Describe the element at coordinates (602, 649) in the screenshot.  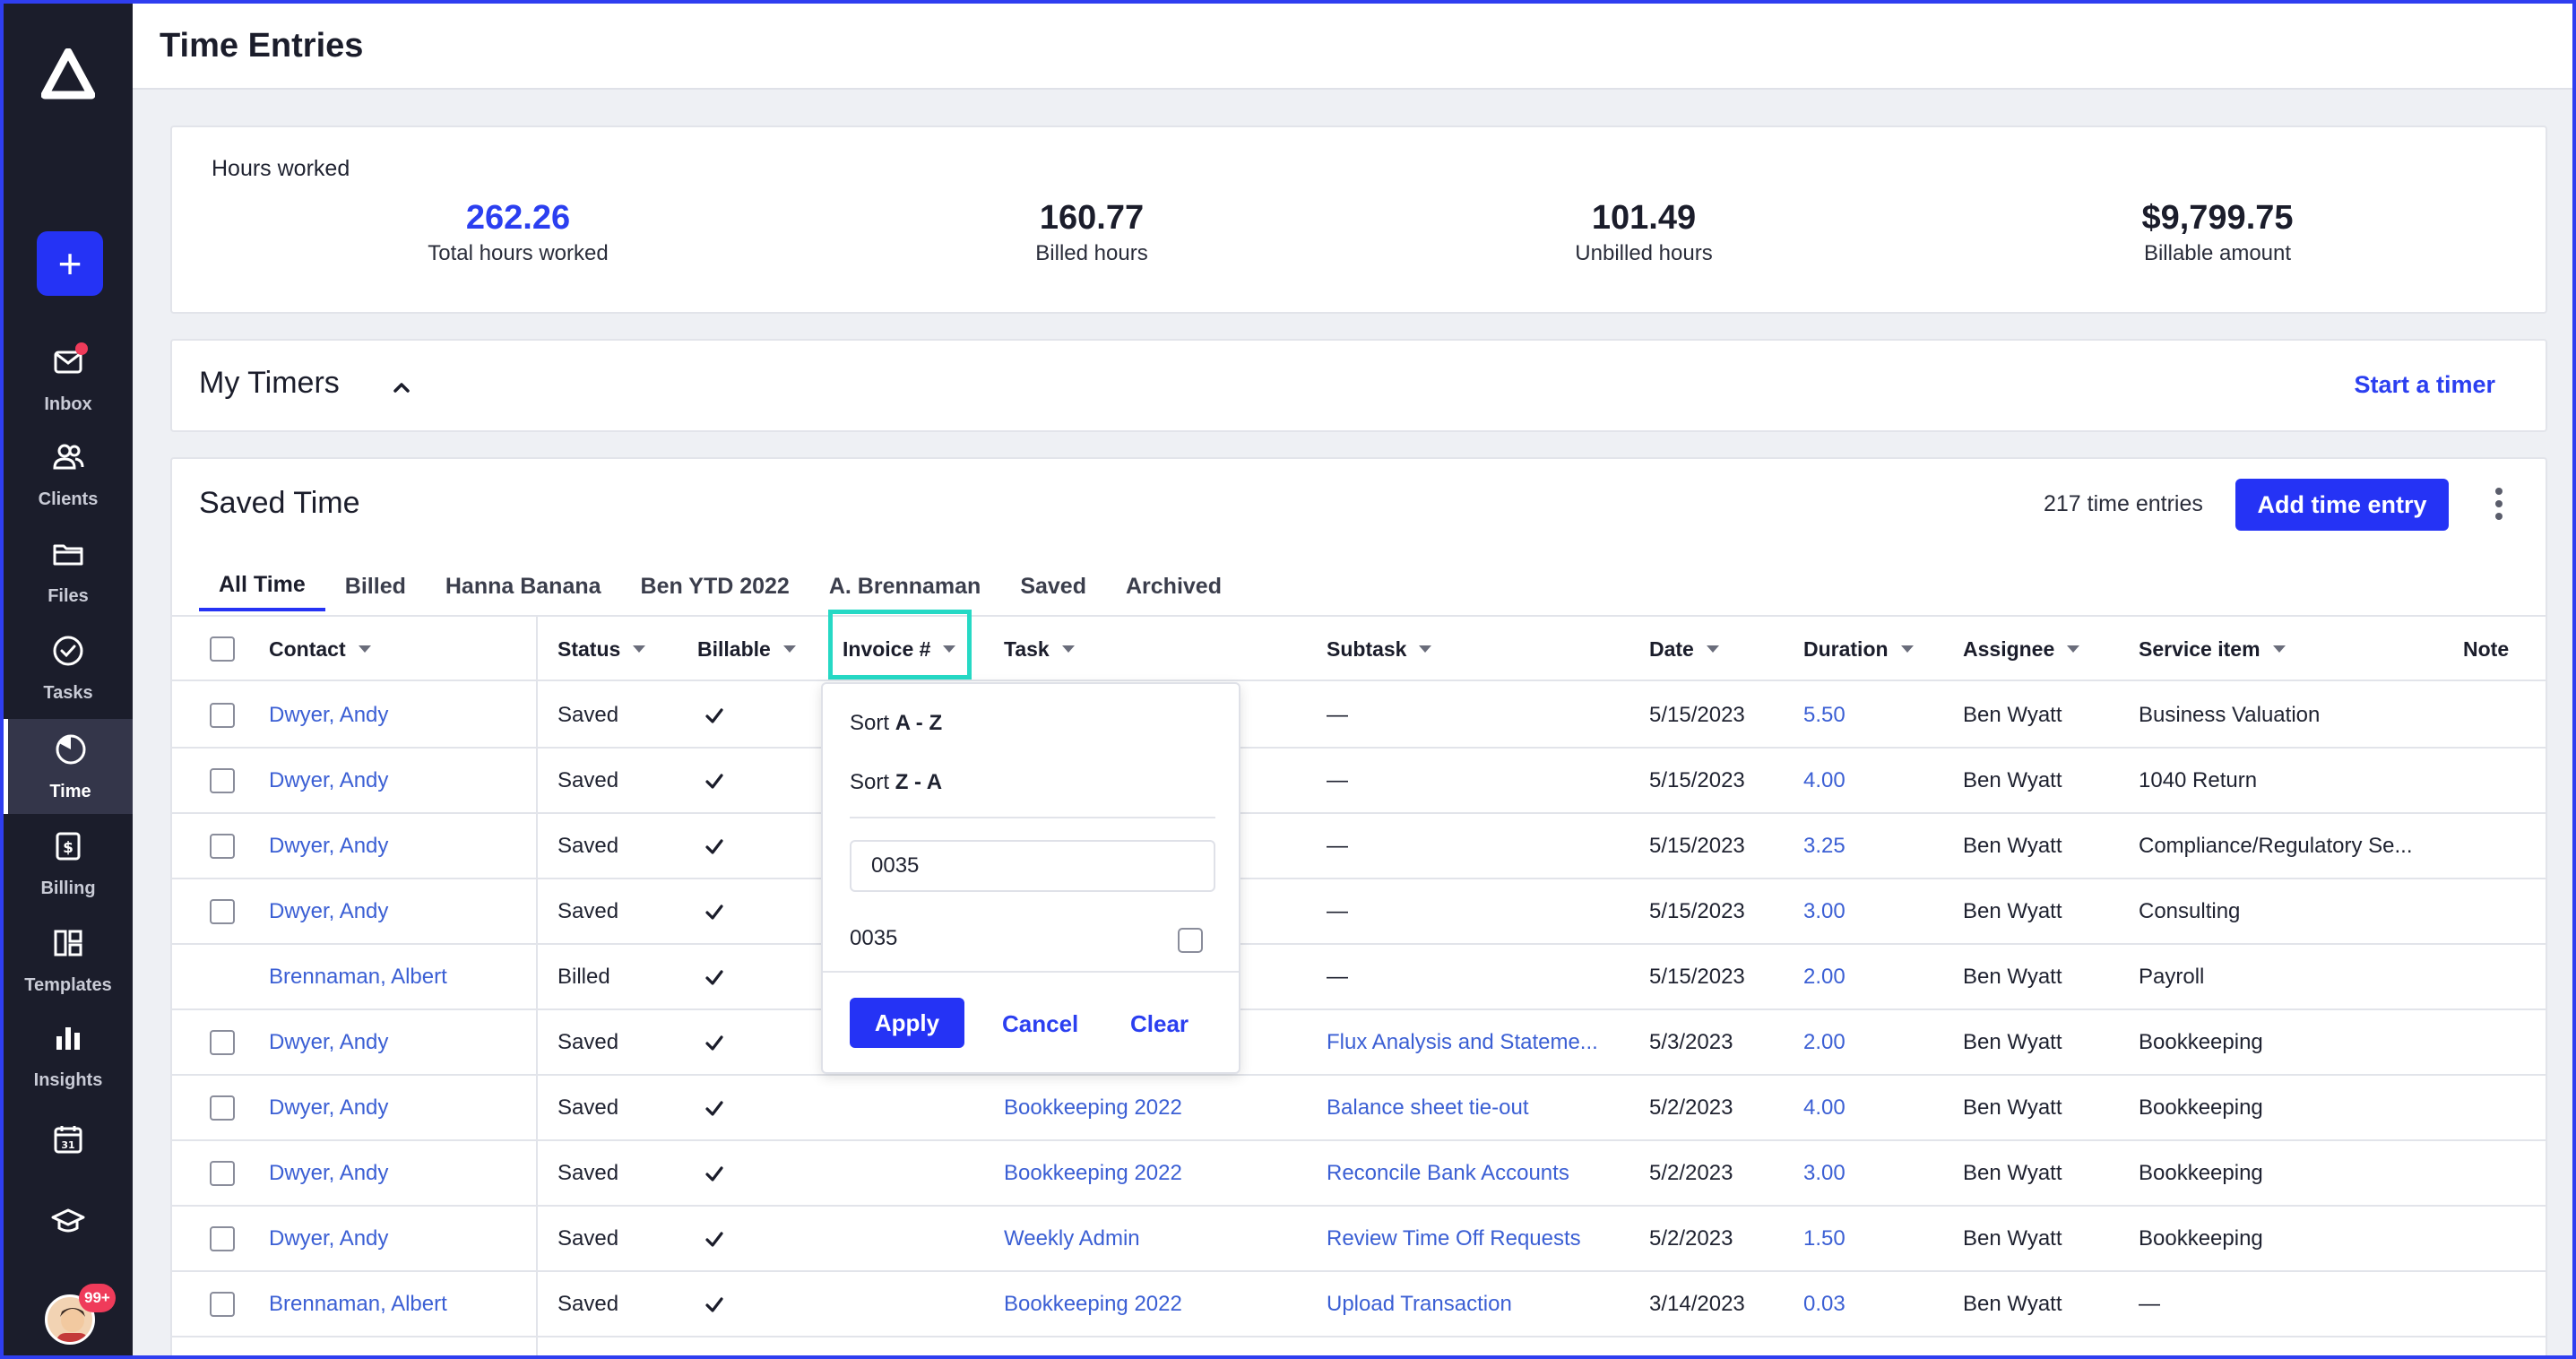
I see `column-header-status: Status` at that location.